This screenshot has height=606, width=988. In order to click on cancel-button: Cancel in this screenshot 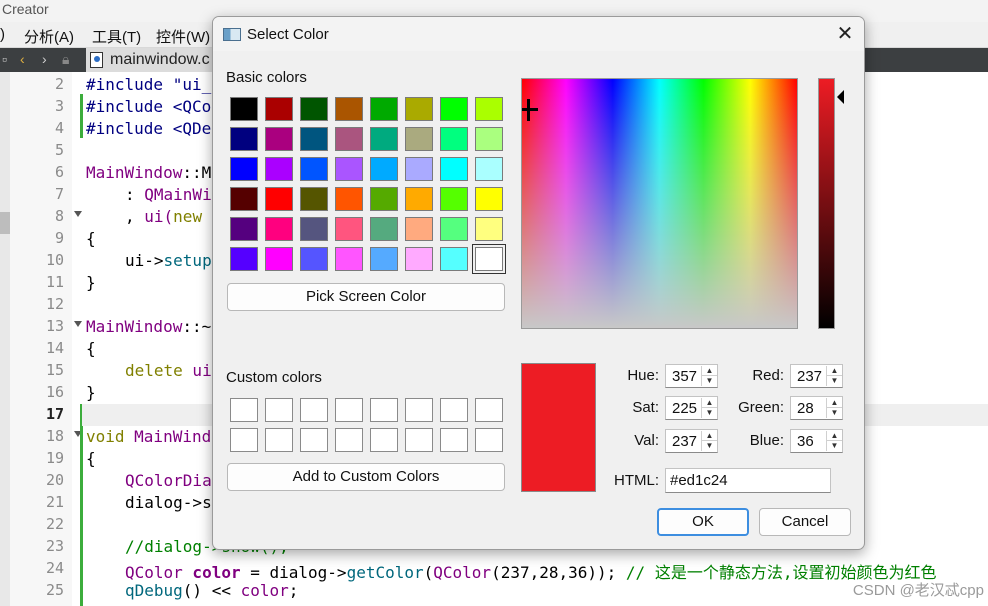, I will do `click(805, 522)`.